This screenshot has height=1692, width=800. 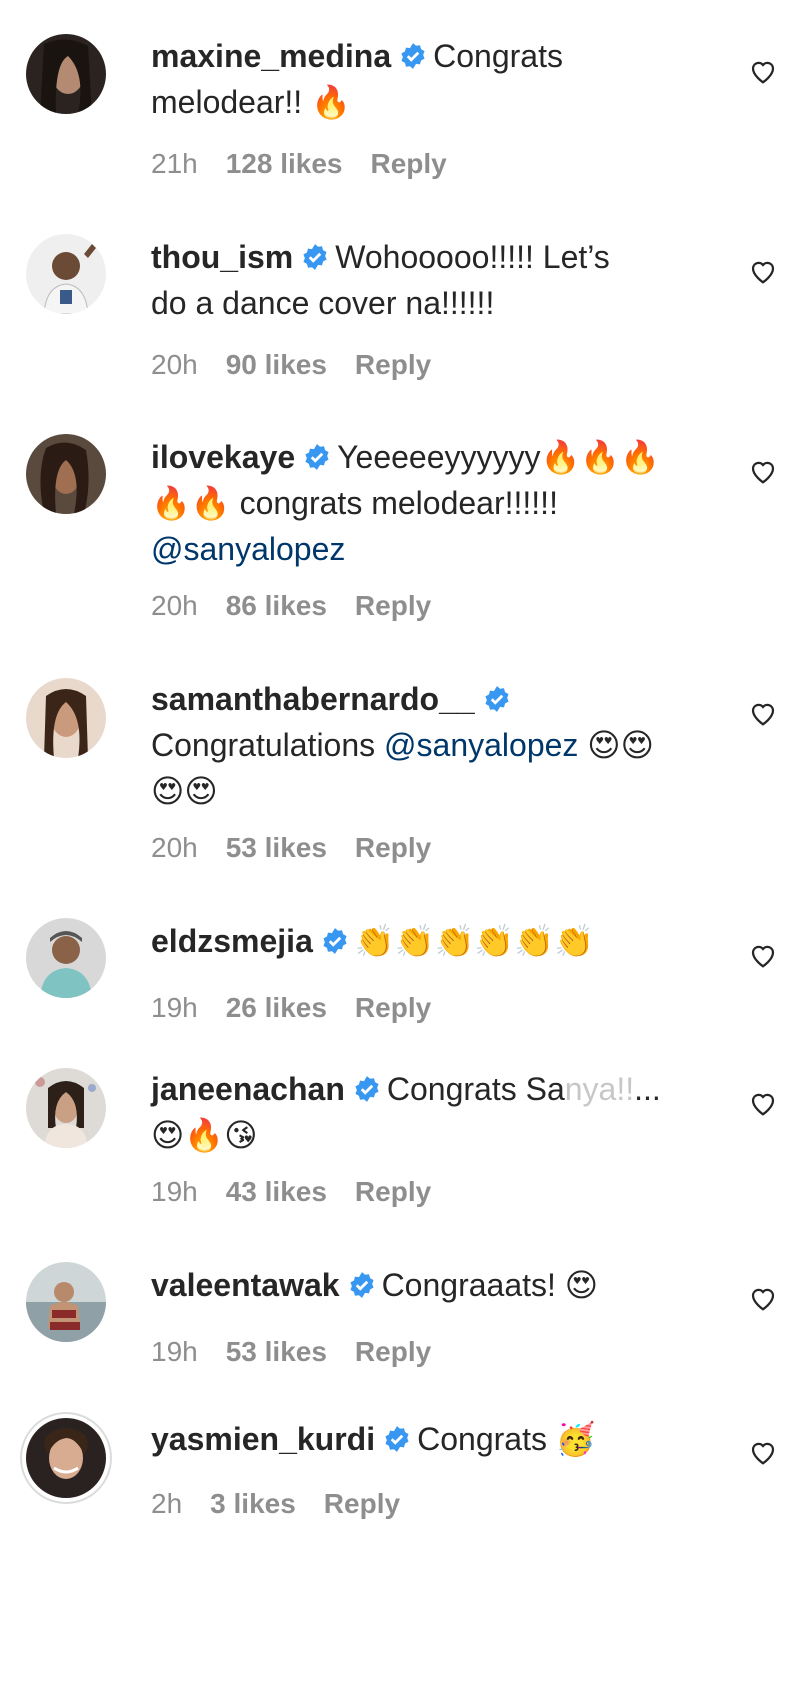 What do you see at coordinates (323, 303) in the screenshot?
I see `comment-text: do a dance cover na!!!!!!` at bounding box center [323, 303].